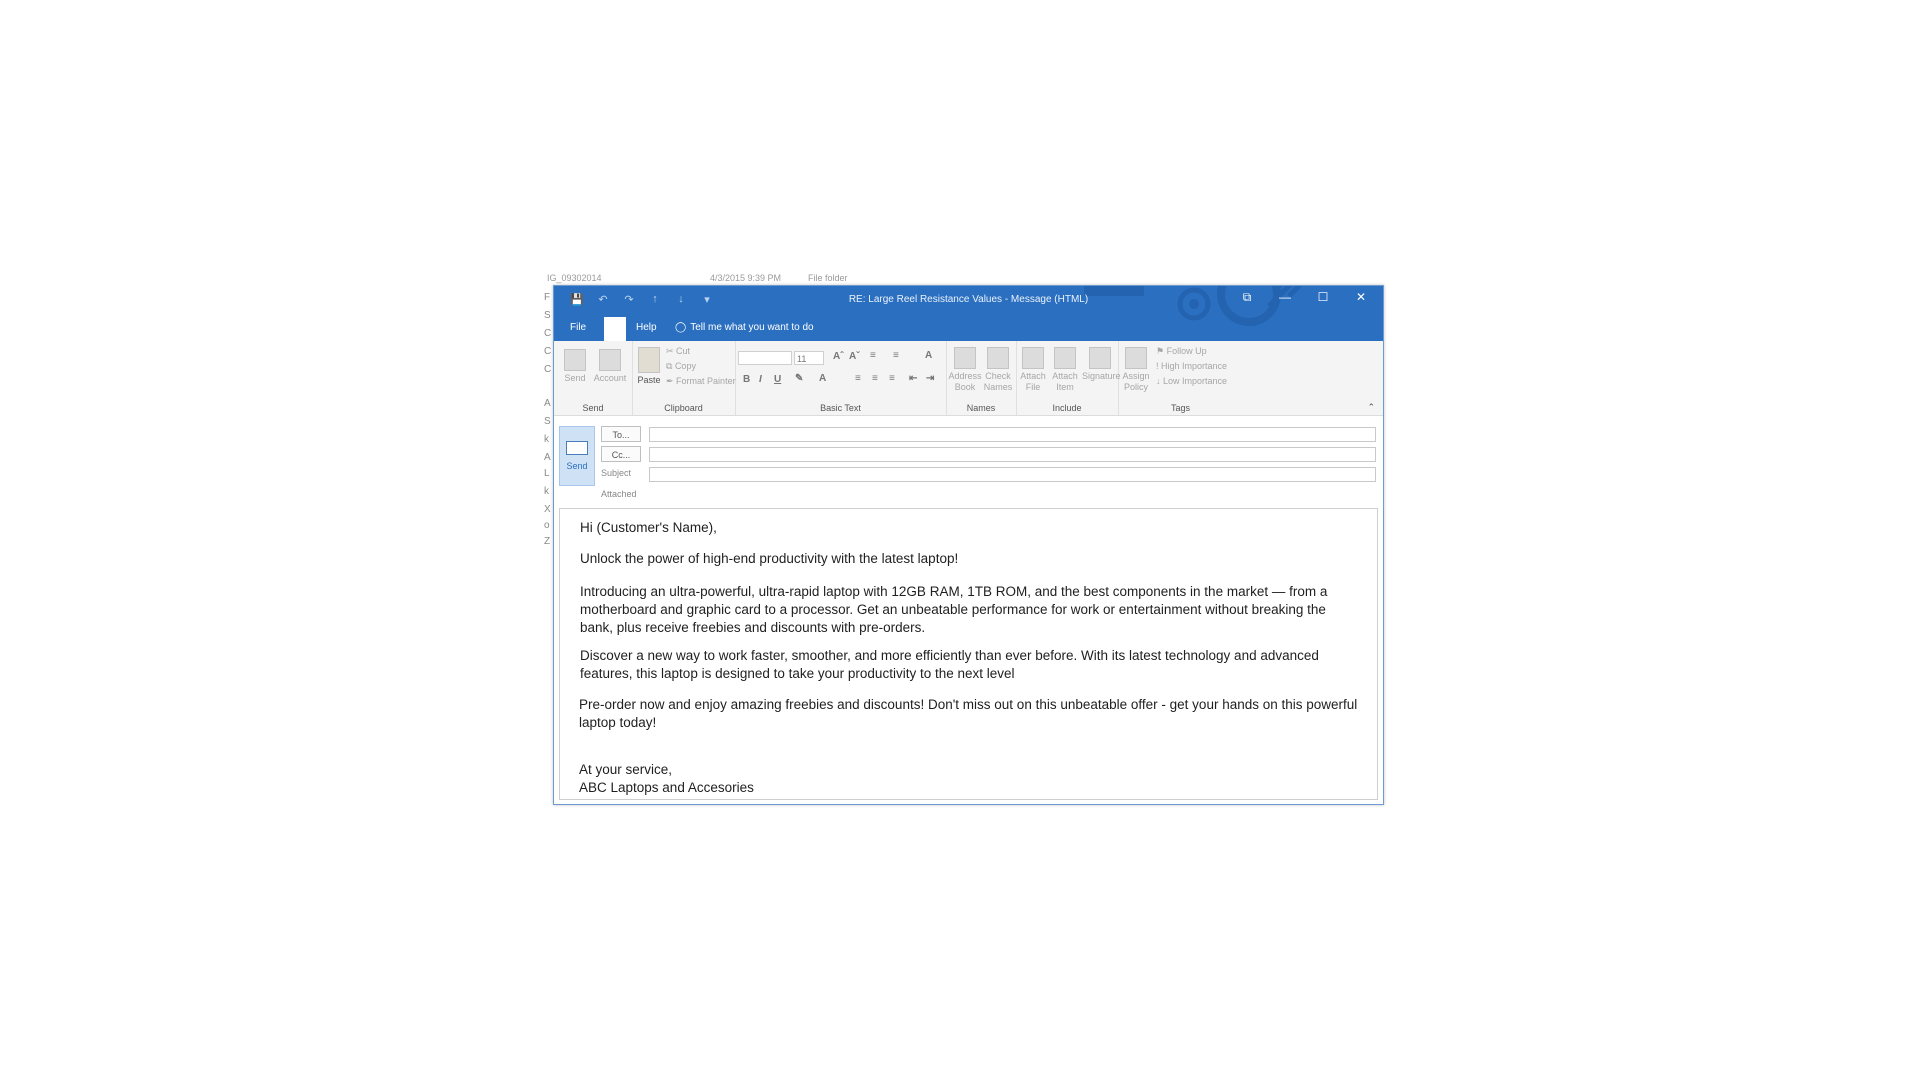 The width and height of the screenshot is (1920, 1080). I want to click on names-group: Address Book Check Names Names, so click(981, 378).